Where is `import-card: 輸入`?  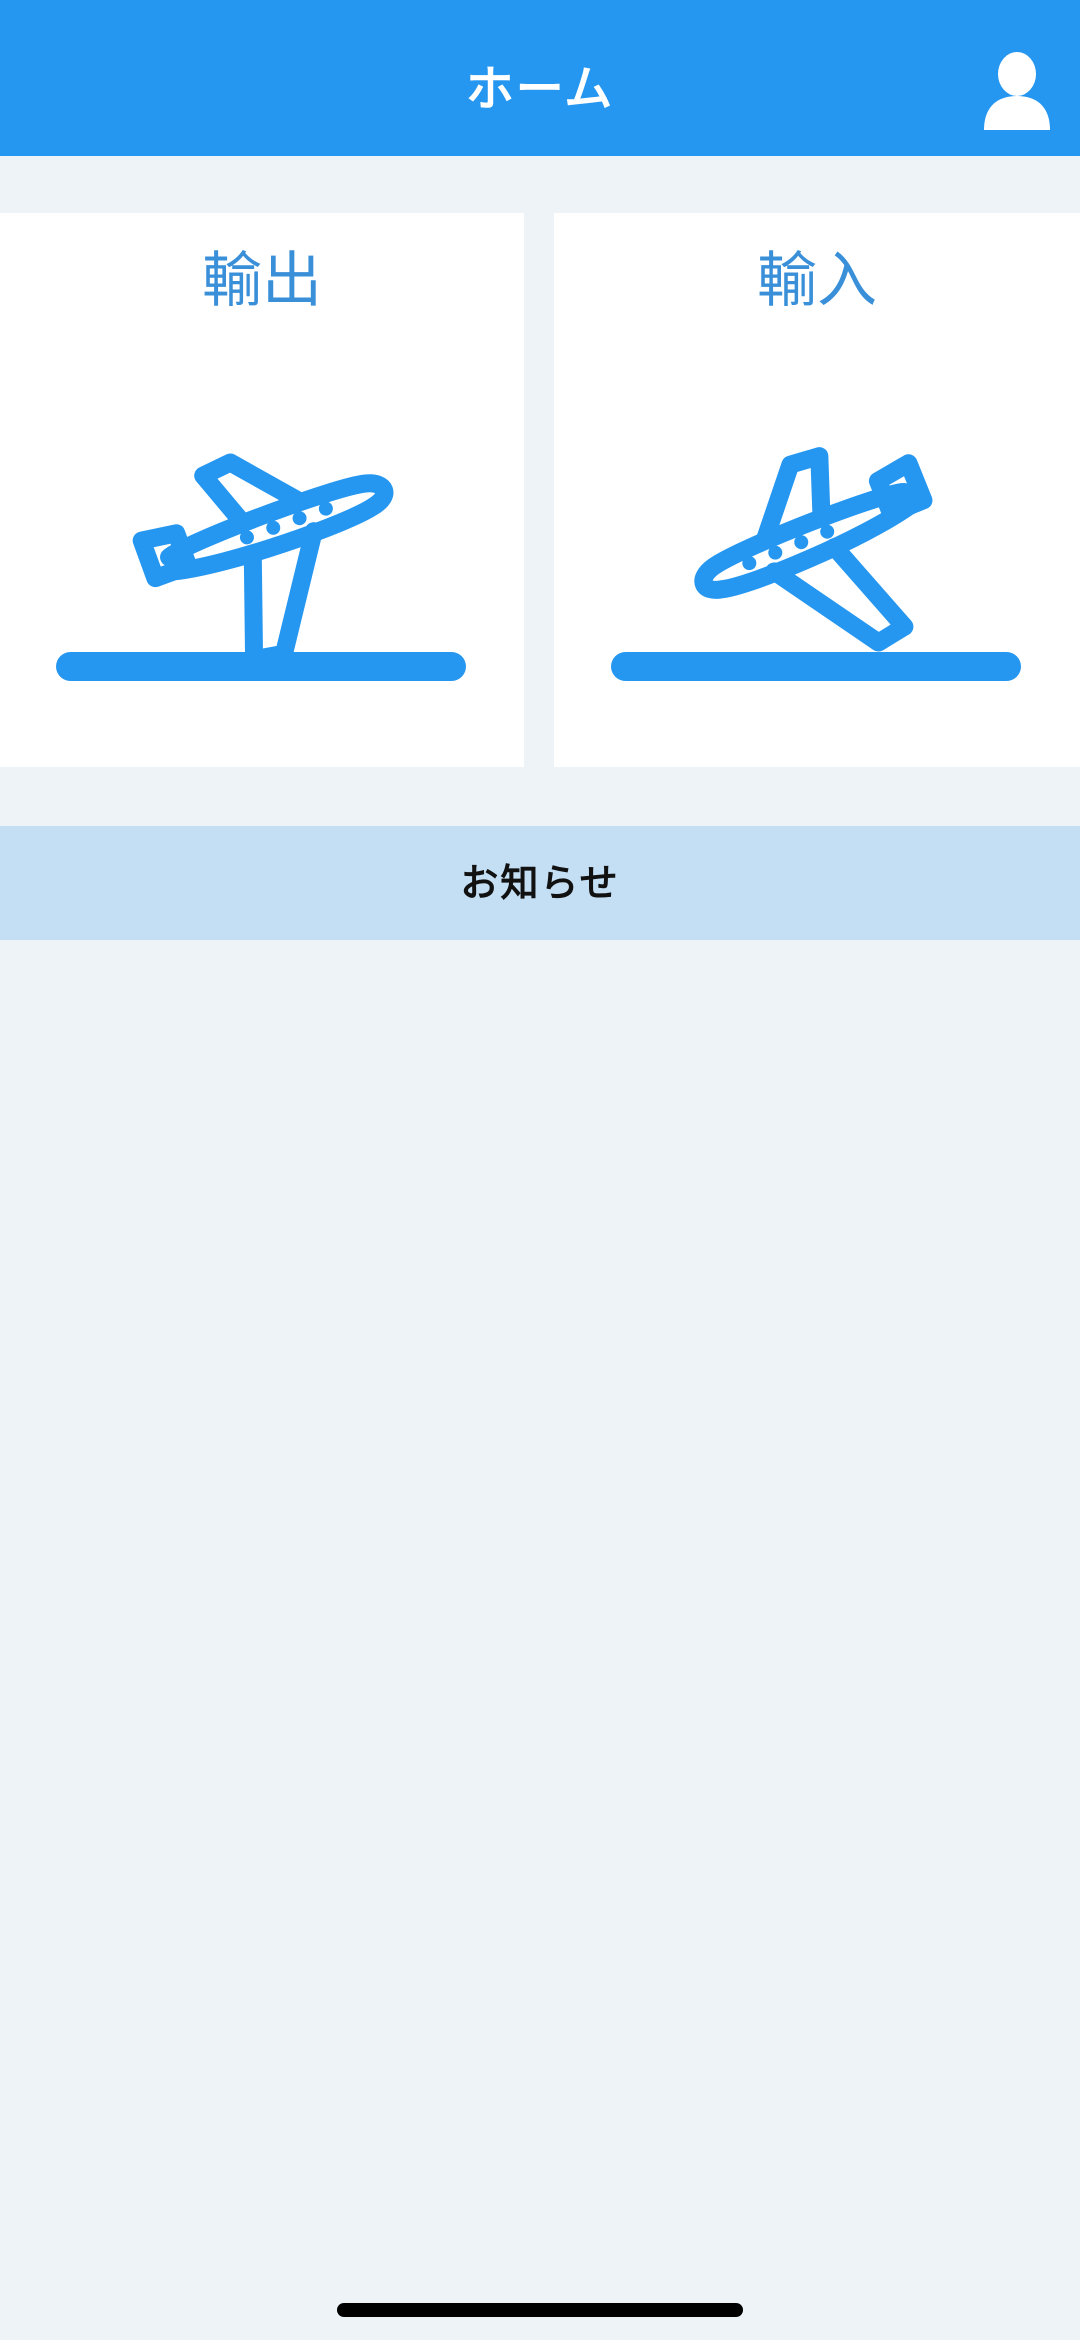
import-card: 輸入 is located at coordinates (817, 490).